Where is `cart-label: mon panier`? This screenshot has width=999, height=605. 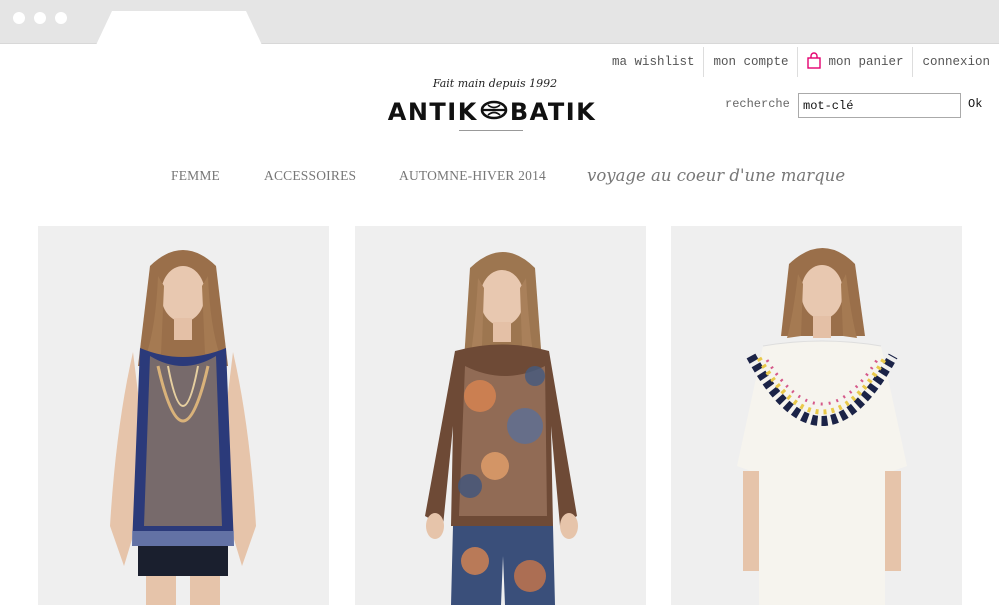 cart-label: mon panier is located at coordinates (866, 62).